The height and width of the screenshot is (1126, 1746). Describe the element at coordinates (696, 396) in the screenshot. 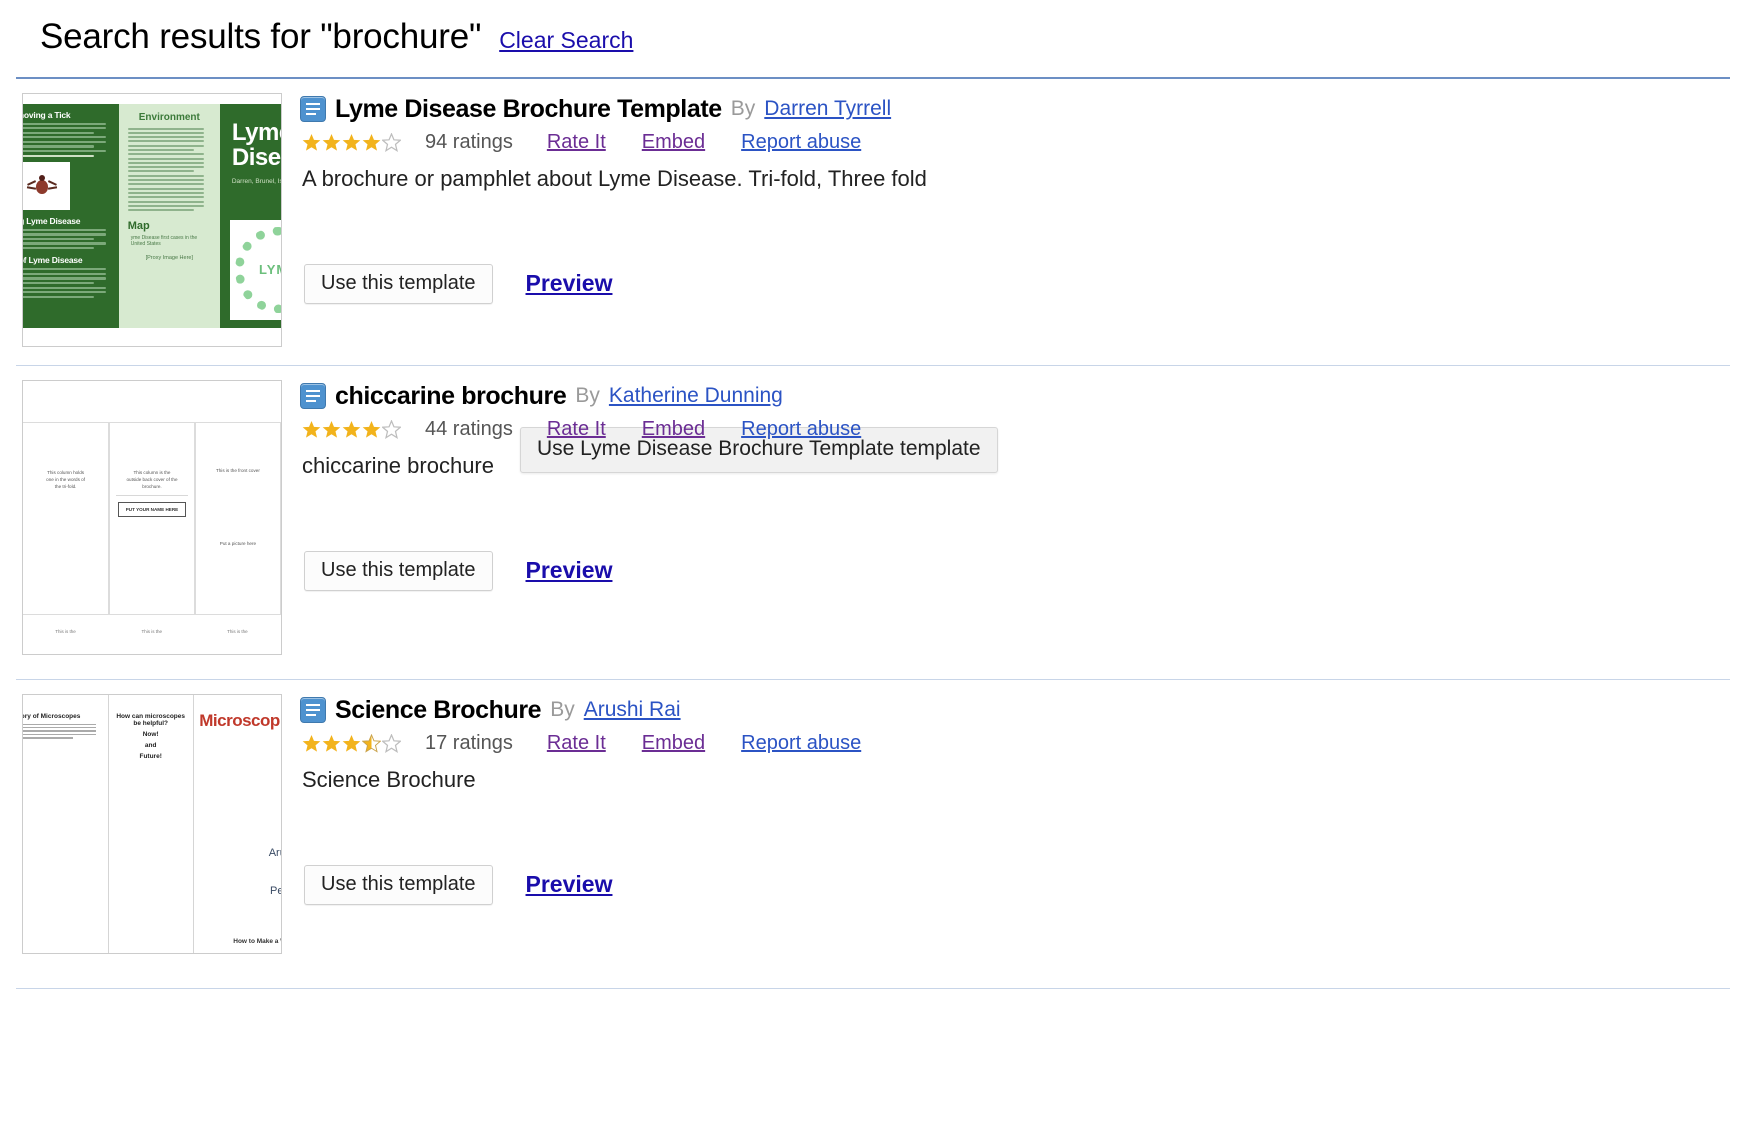

I see `author-link: Katherine Dunning` at that location.